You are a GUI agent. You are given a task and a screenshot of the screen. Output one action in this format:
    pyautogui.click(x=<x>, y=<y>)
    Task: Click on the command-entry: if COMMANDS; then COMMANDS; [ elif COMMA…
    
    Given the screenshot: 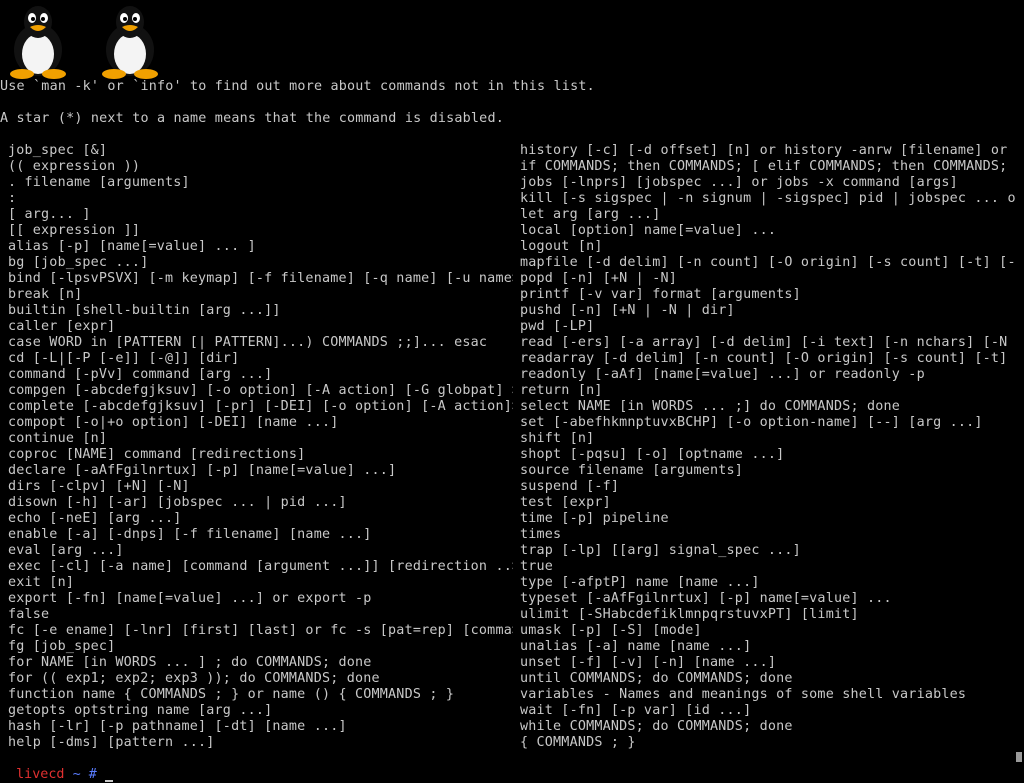 What is the action you would take?
    pyautogui.click(x=768, y=166)
    